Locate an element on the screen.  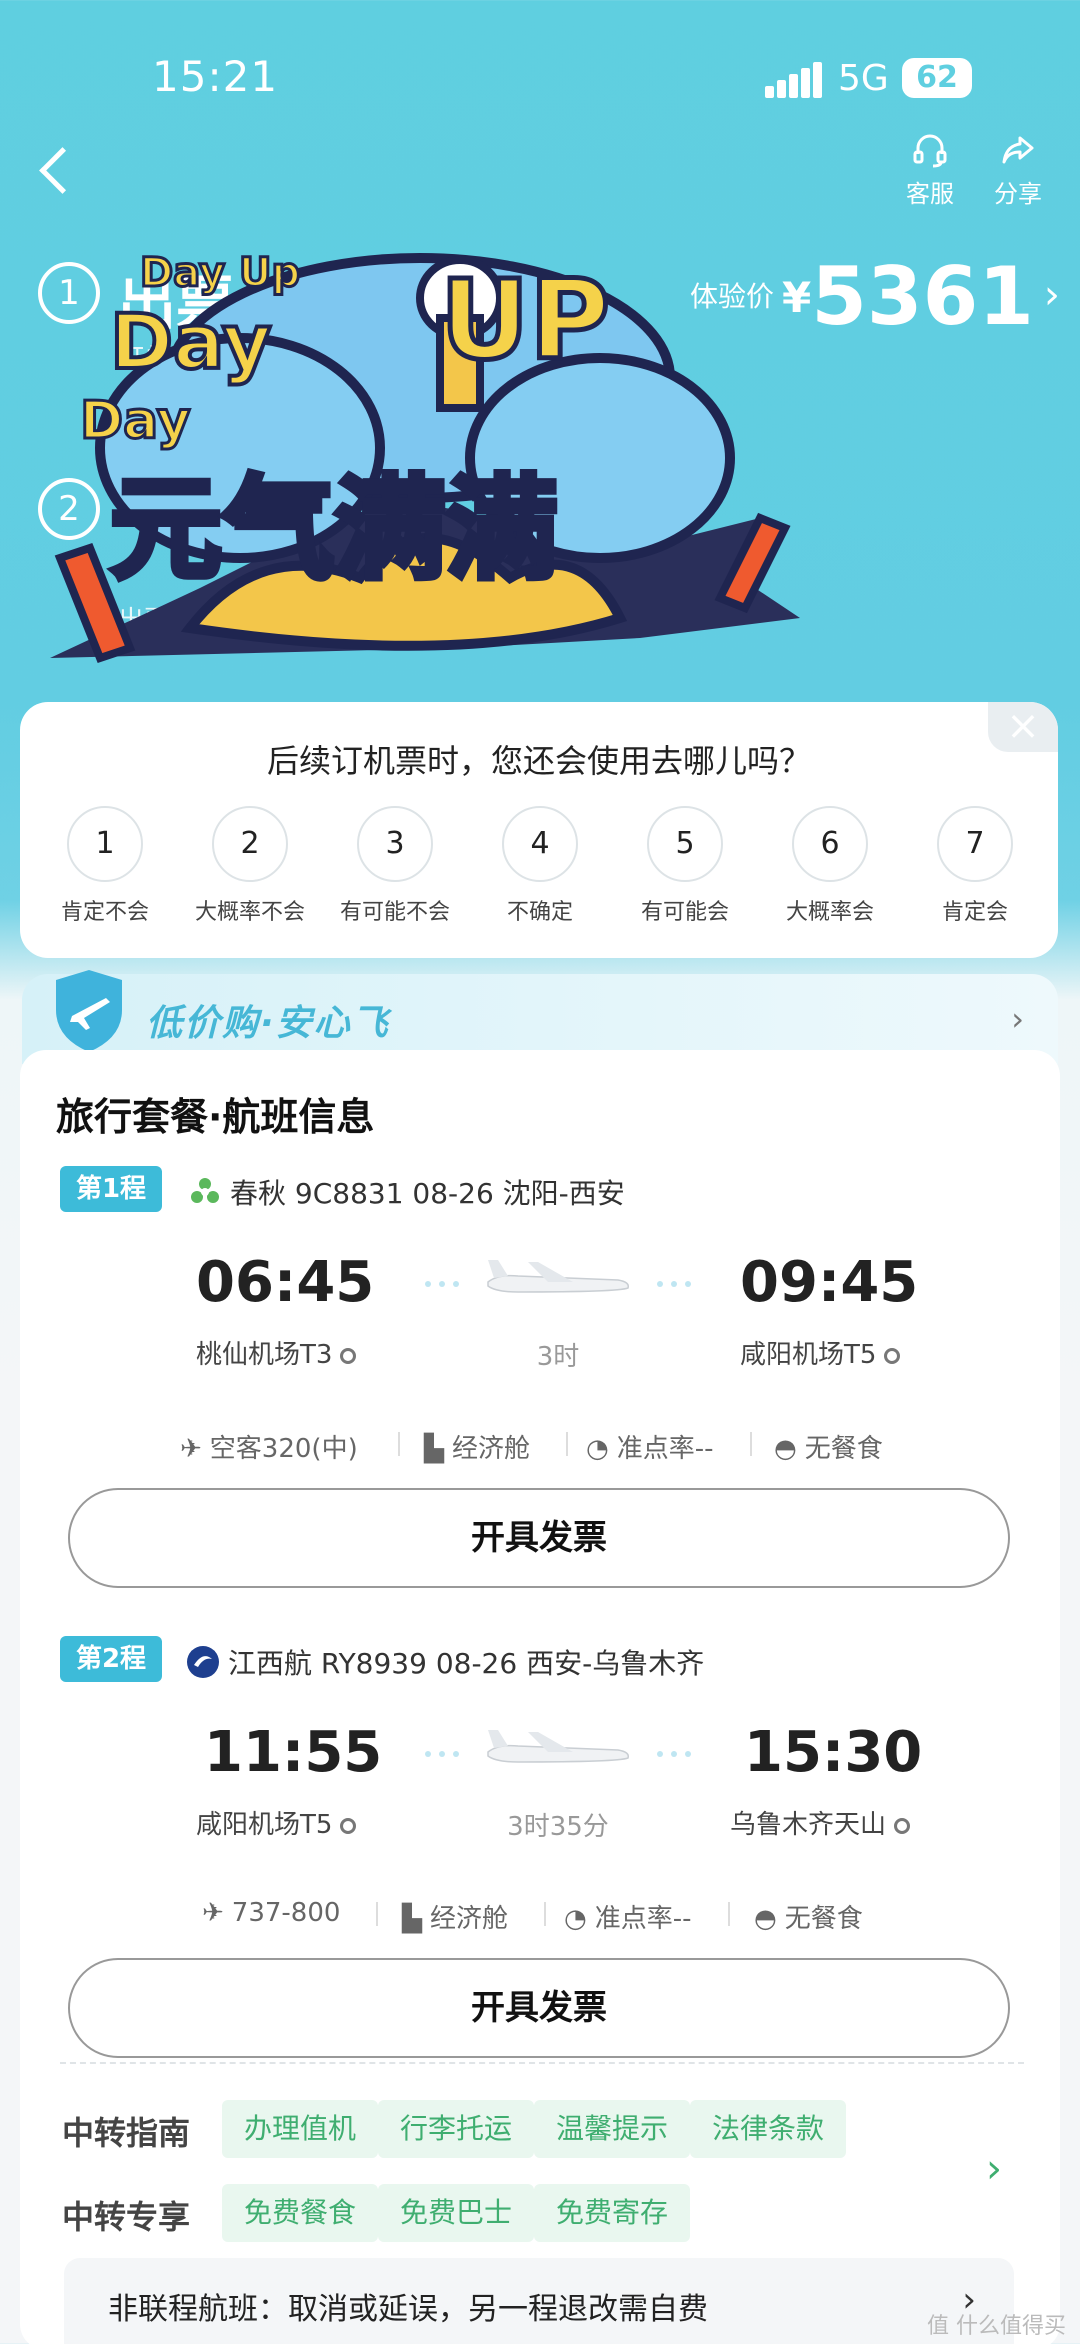
option-number: 4 is located at coordinates (540, 844).